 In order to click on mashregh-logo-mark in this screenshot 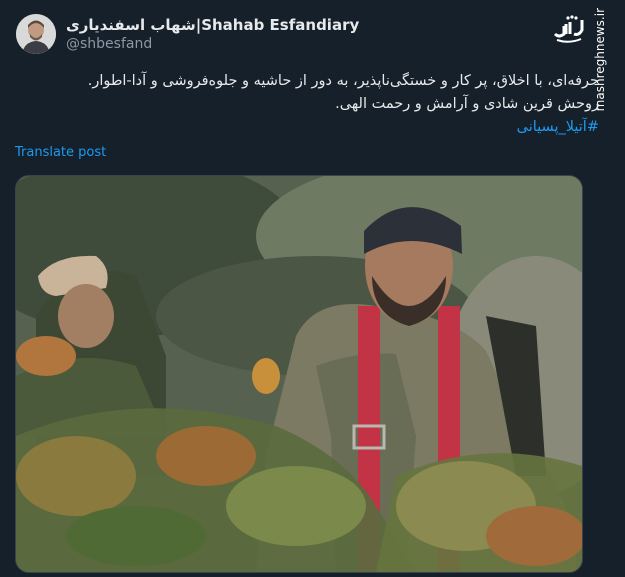, I will do `click(568, 29)`.